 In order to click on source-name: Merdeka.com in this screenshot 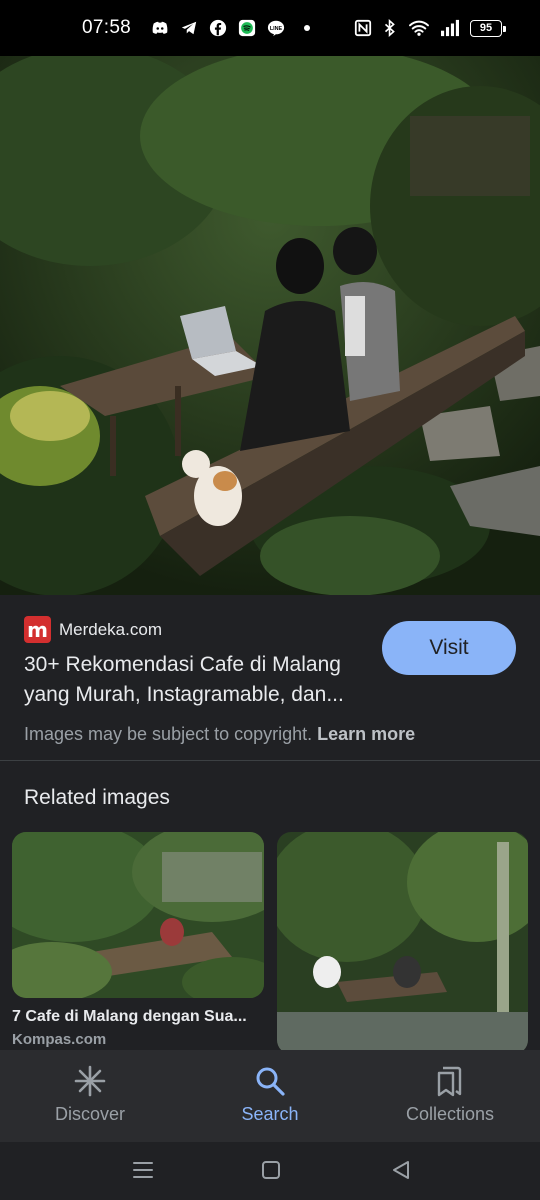, I will do `click(110, 630)`.